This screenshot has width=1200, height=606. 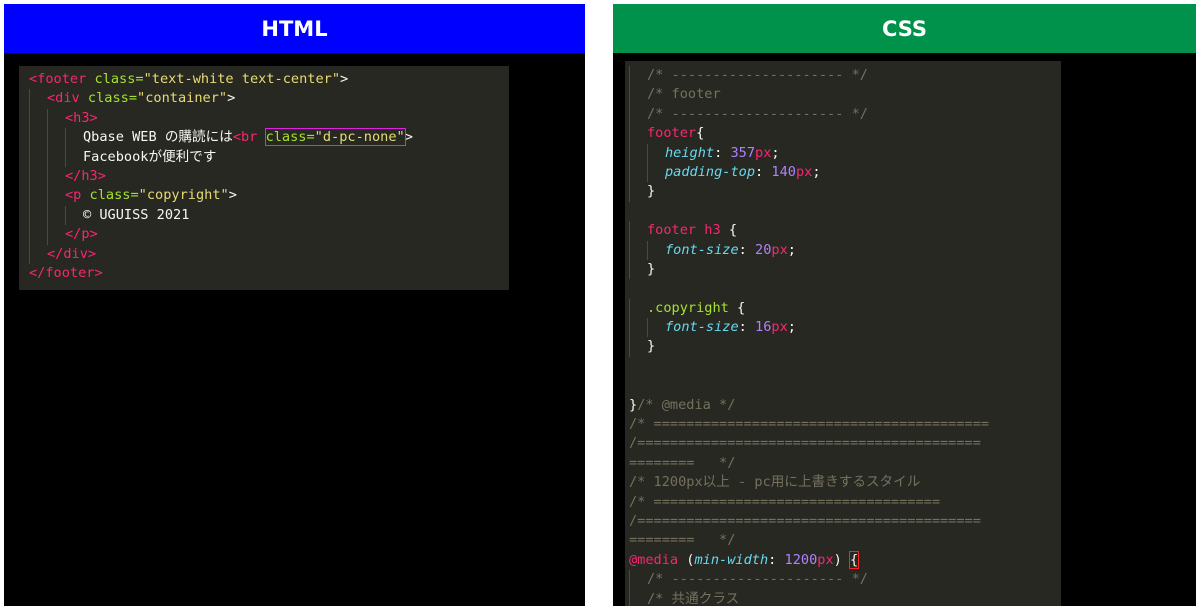 I want to click on css-line-7: }, so click(x=845, y=192).